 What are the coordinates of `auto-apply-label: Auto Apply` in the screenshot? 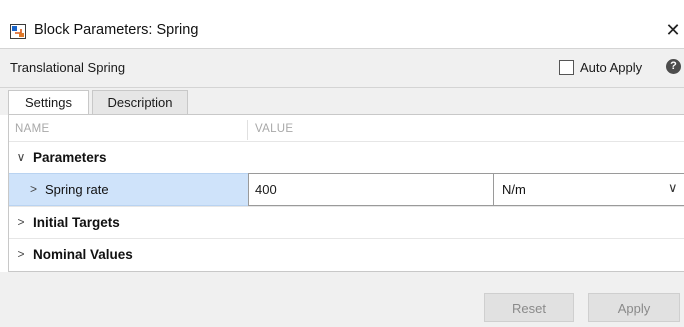 It's located at (611, 67).